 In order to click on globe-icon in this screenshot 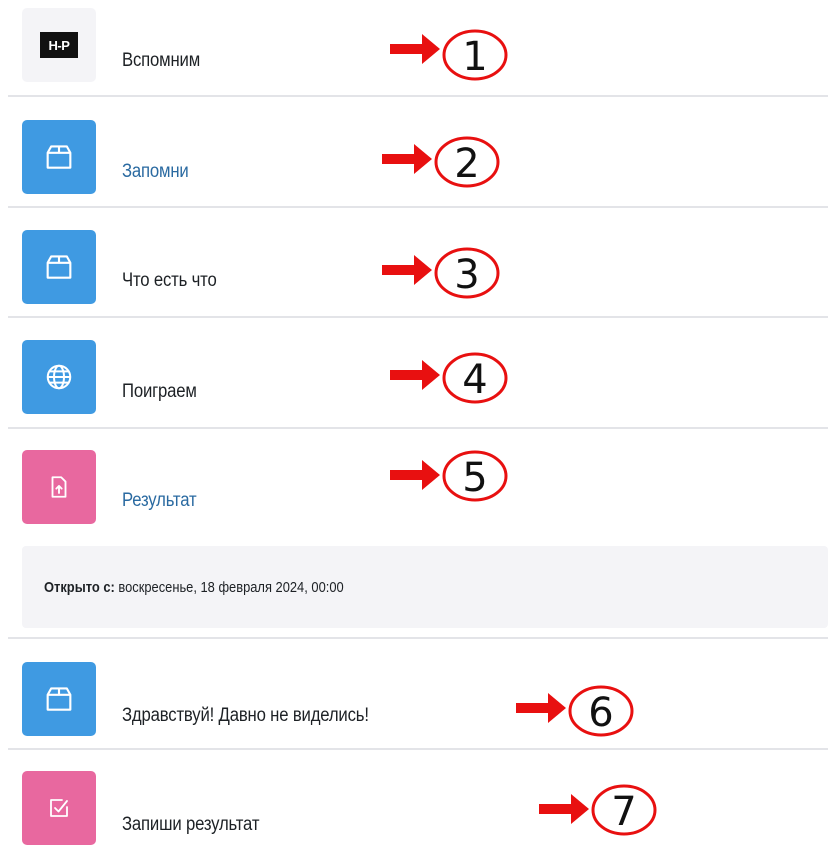, I will do `click(59, 377)`.